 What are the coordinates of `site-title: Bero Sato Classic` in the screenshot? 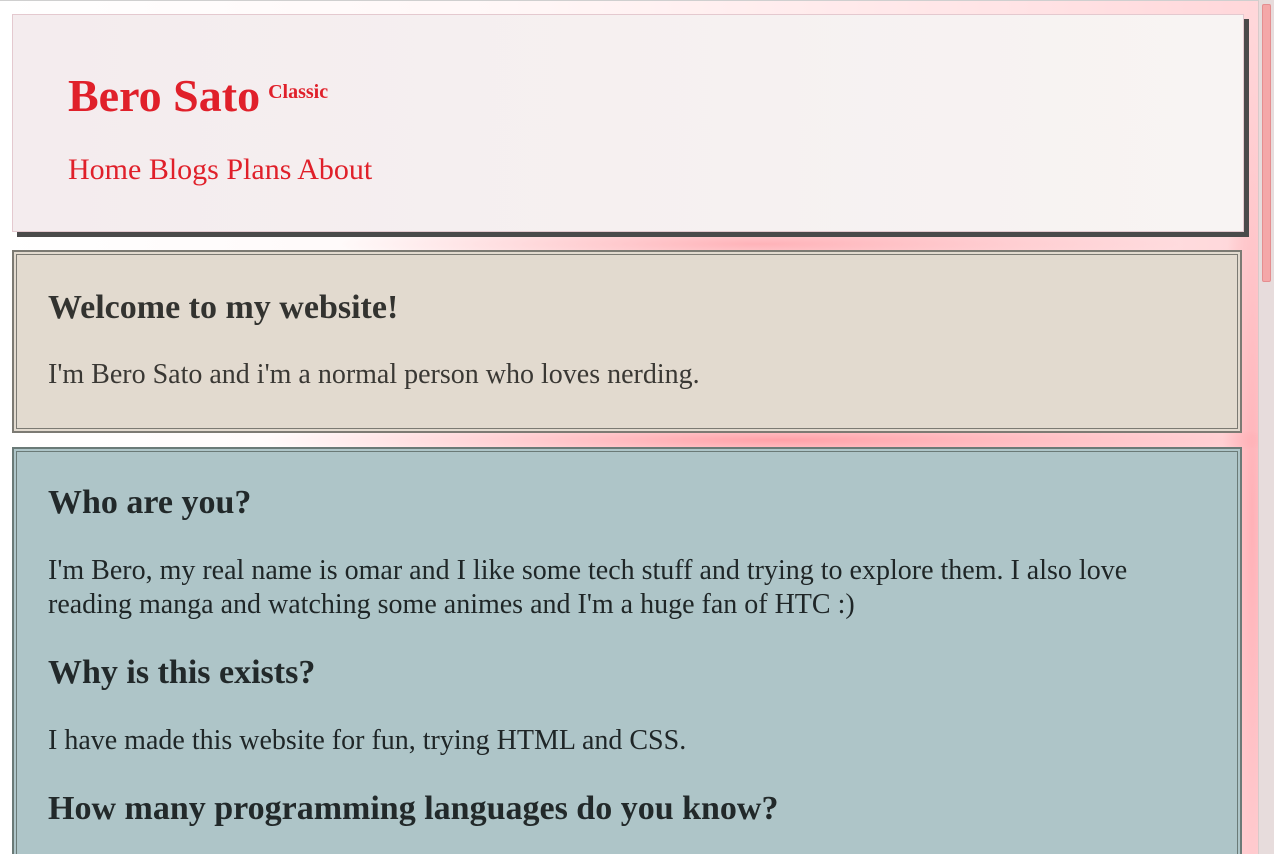 It's located at (198, 96).